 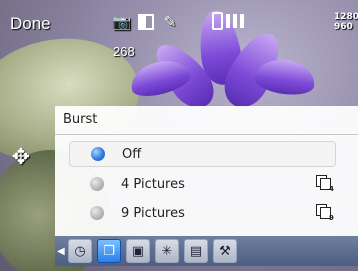 What do you see at coordinates (201, 213) in the screenshot?
I see `burst-option-9-pictures: 9 Pictures 9` at bounding box center [201, 213].